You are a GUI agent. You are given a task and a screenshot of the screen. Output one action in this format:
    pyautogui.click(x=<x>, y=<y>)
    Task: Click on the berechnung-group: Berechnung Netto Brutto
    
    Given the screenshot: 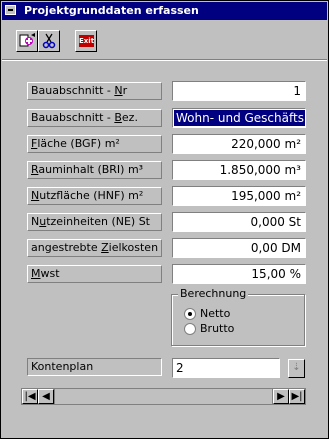 What is the action you would take?
    pyautogui.click(x=238, y=316)
    